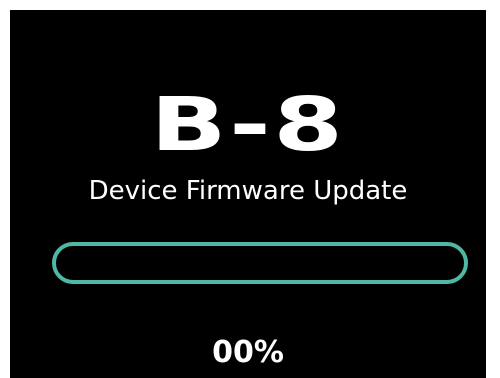 The width and height of the screenshot is (500, 378). I want to click on progress-percent-label: 00%, so click(248, 352).